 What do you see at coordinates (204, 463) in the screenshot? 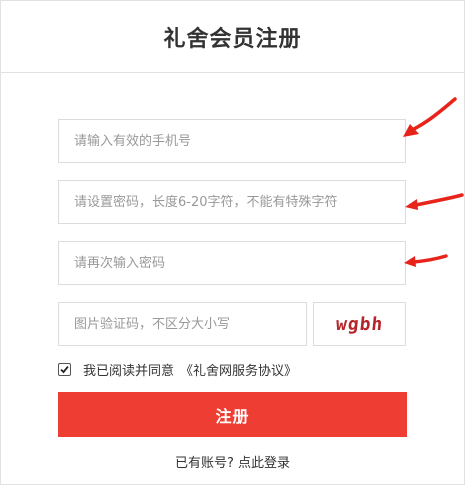
I see `login-prompt: 已有账号?` at bounding box center [204, 463].